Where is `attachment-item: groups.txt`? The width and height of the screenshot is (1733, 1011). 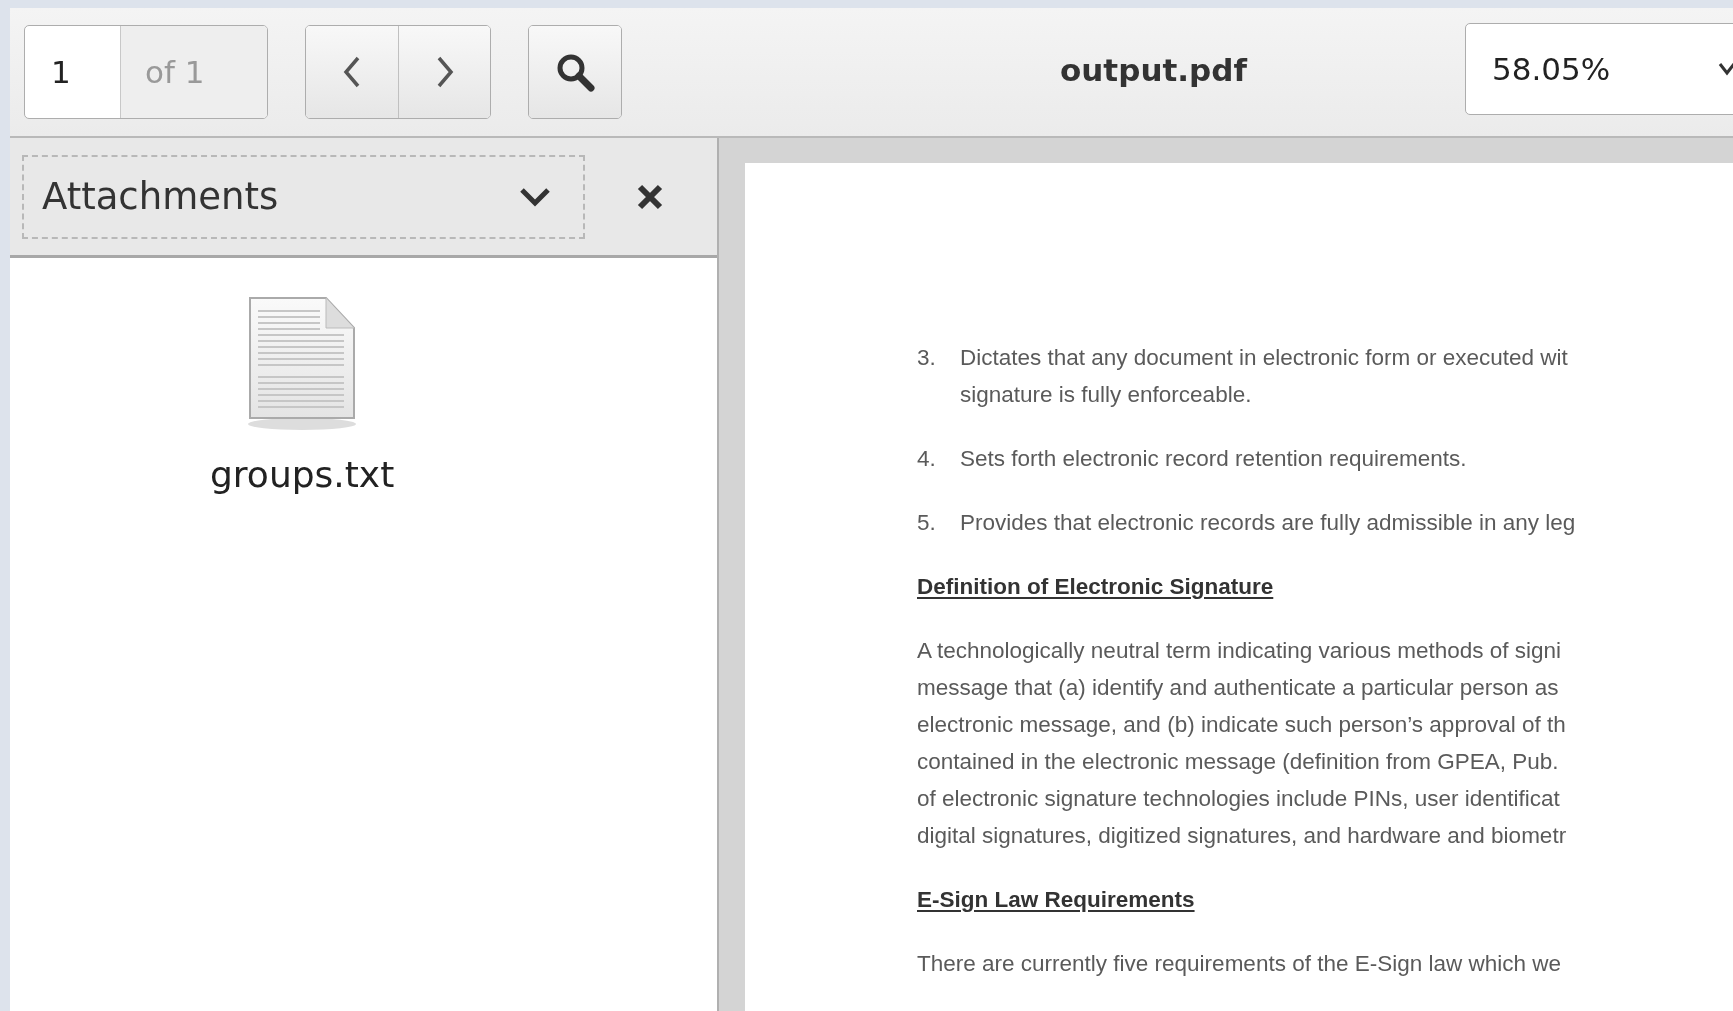
attachment-item: groups.txt is located at coordinates (302, 395).